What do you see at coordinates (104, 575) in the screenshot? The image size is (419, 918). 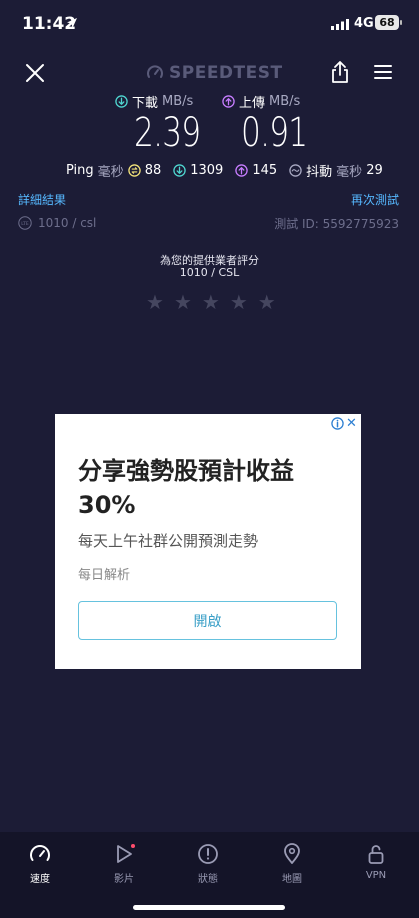 I see `ad-source: 每日解析` at bounding box center [104, 575].